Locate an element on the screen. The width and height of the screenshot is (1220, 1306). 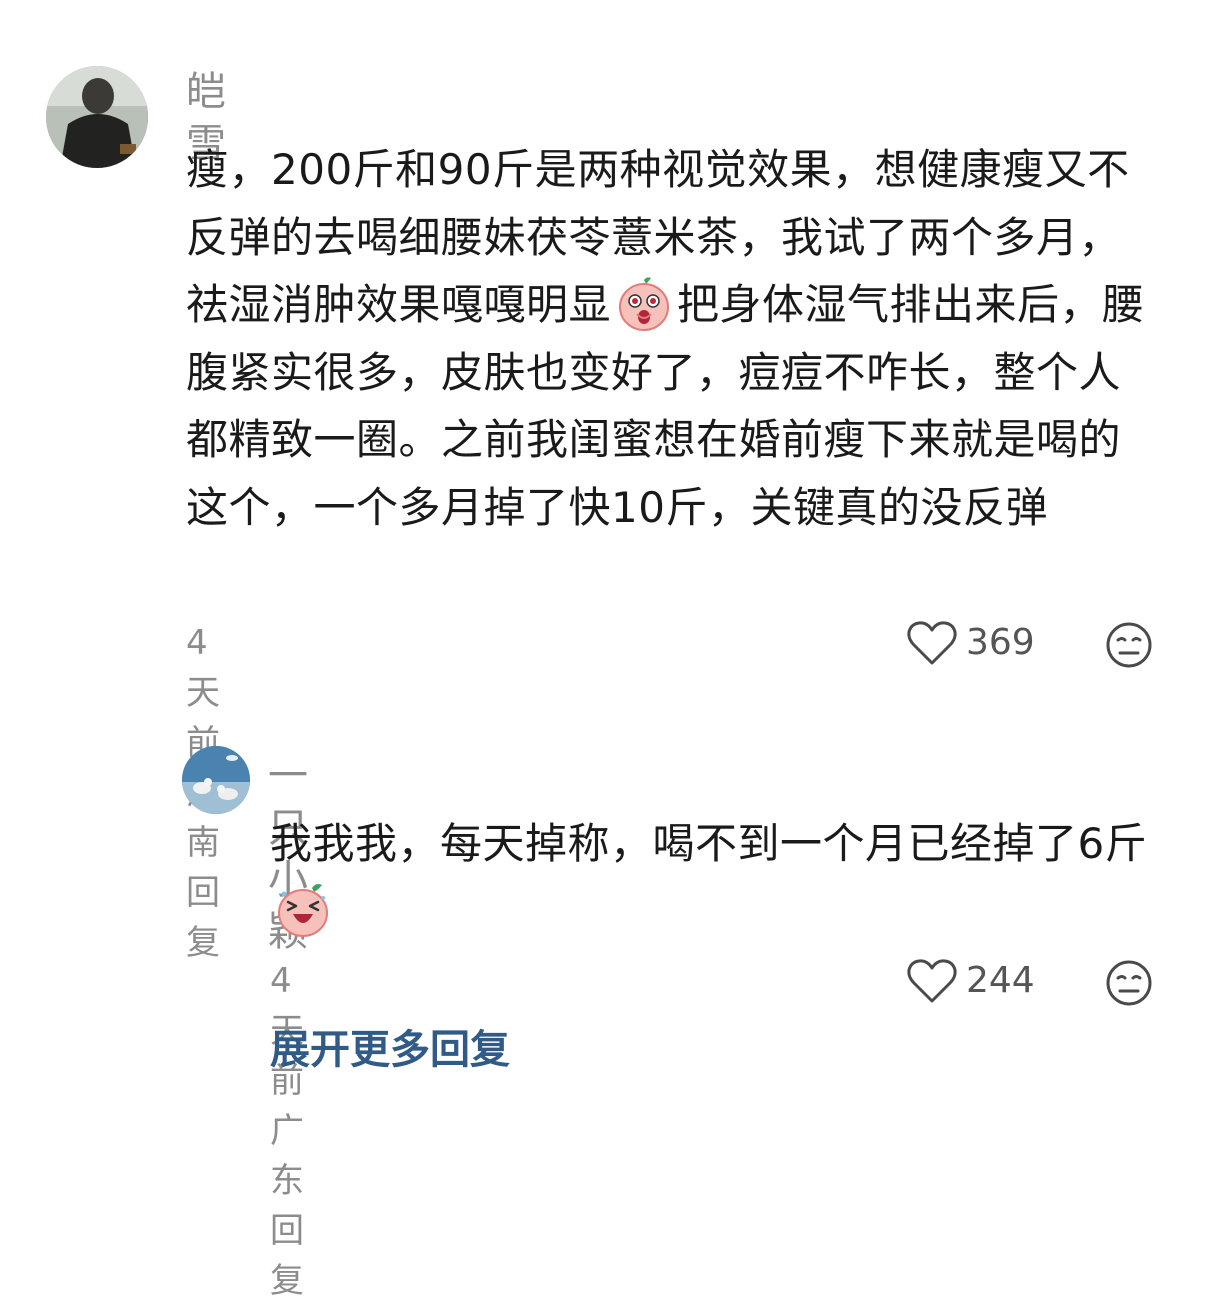
laughing-peach-emoji-icon is located at coordinates (303, 910).